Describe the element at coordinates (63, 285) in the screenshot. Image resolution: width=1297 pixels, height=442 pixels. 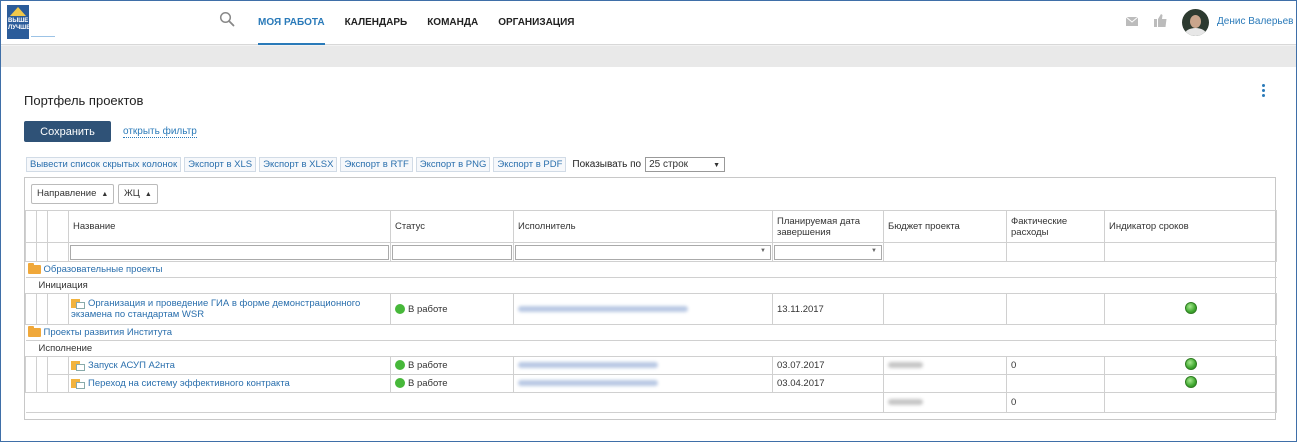
I see `stage-name: Инициация` at that location.